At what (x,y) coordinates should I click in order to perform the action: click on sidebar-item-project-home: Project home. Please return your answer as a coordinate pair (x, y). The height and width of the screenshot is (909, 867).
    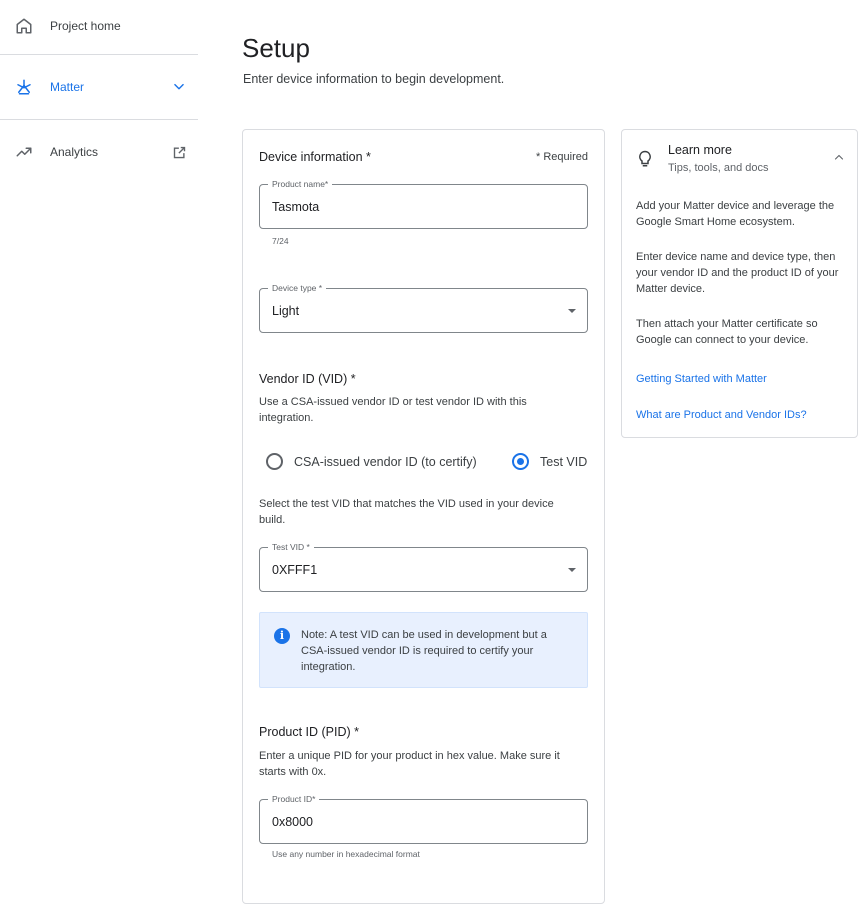
    Looking at the image, I should click on (99, 26).